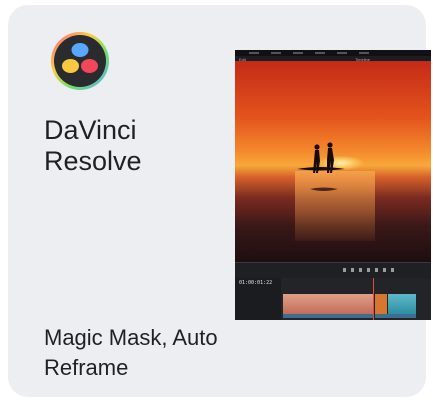  I want to click on timecode-readout: 01:00:01:22, so click(256, 283).